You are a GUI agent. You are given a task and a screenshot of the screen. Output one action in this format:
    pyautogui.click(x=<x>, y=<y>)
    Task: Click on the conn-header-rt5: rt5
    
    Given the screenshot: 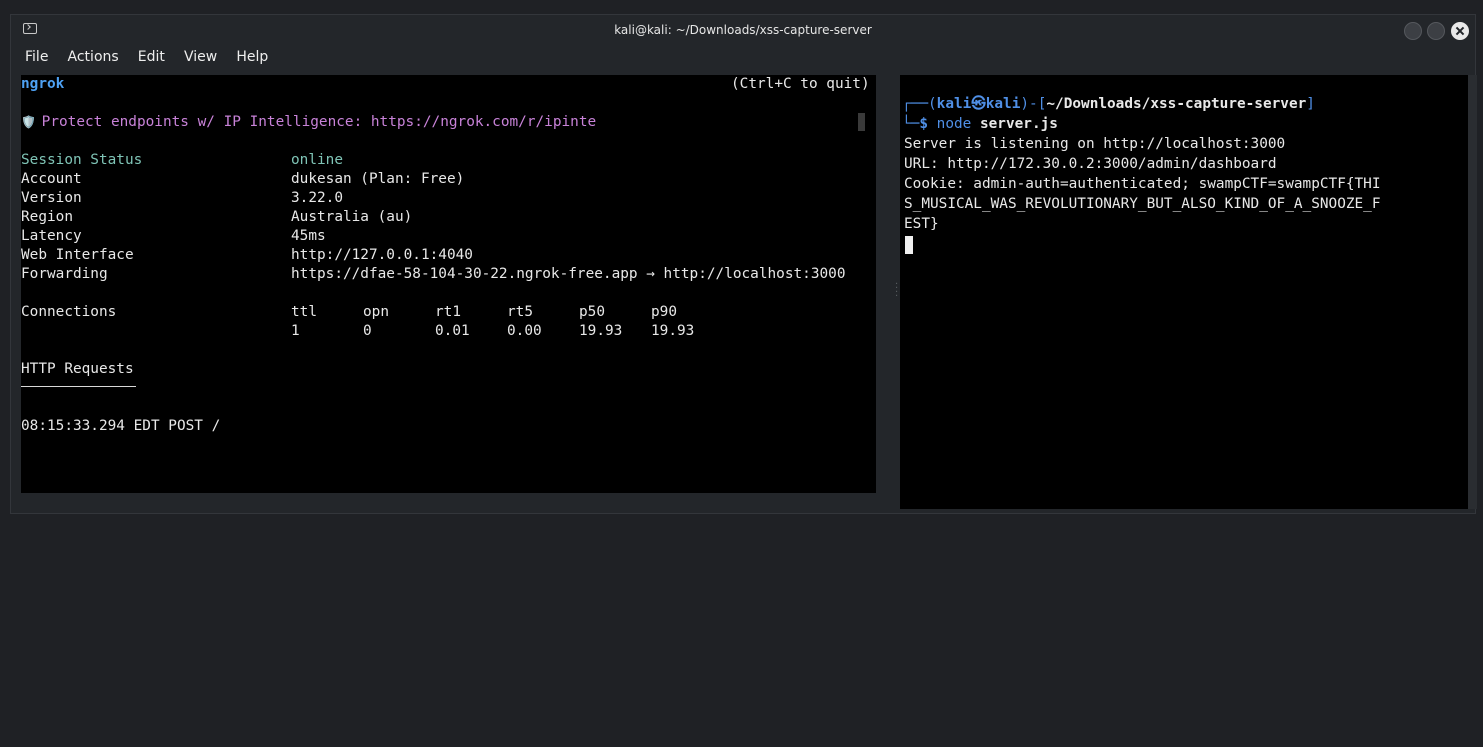 What is the action you would take?
    pyautogui.click(x=520, y=312)
    